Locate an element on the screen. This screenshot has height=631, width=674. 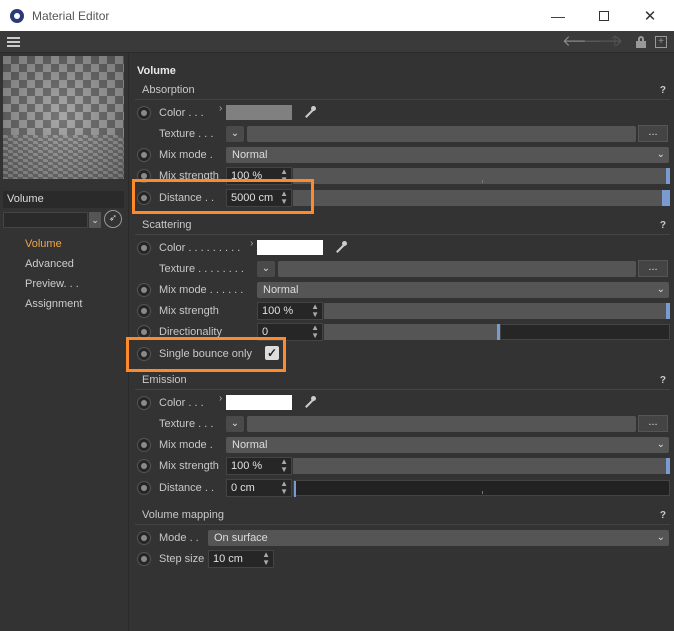
minimize-button: — is located at coordinates (558, 15).